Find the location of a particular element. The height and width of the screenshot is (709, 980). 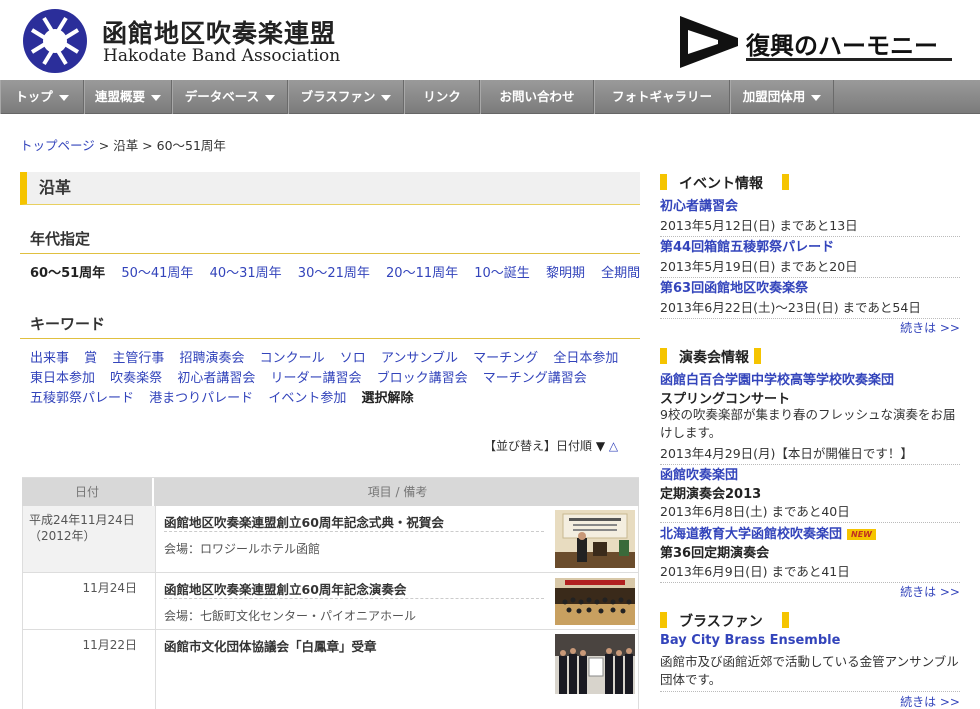

award-photo is located at coordinates (595, 664).